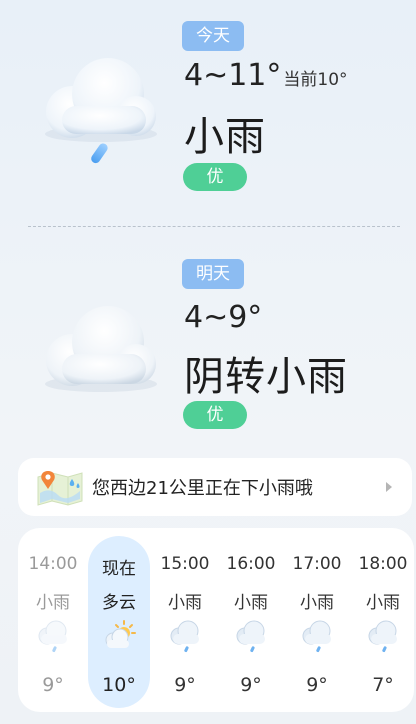  I want to click on temp-row-tomorrow: 4~9°, so click(223, 317).